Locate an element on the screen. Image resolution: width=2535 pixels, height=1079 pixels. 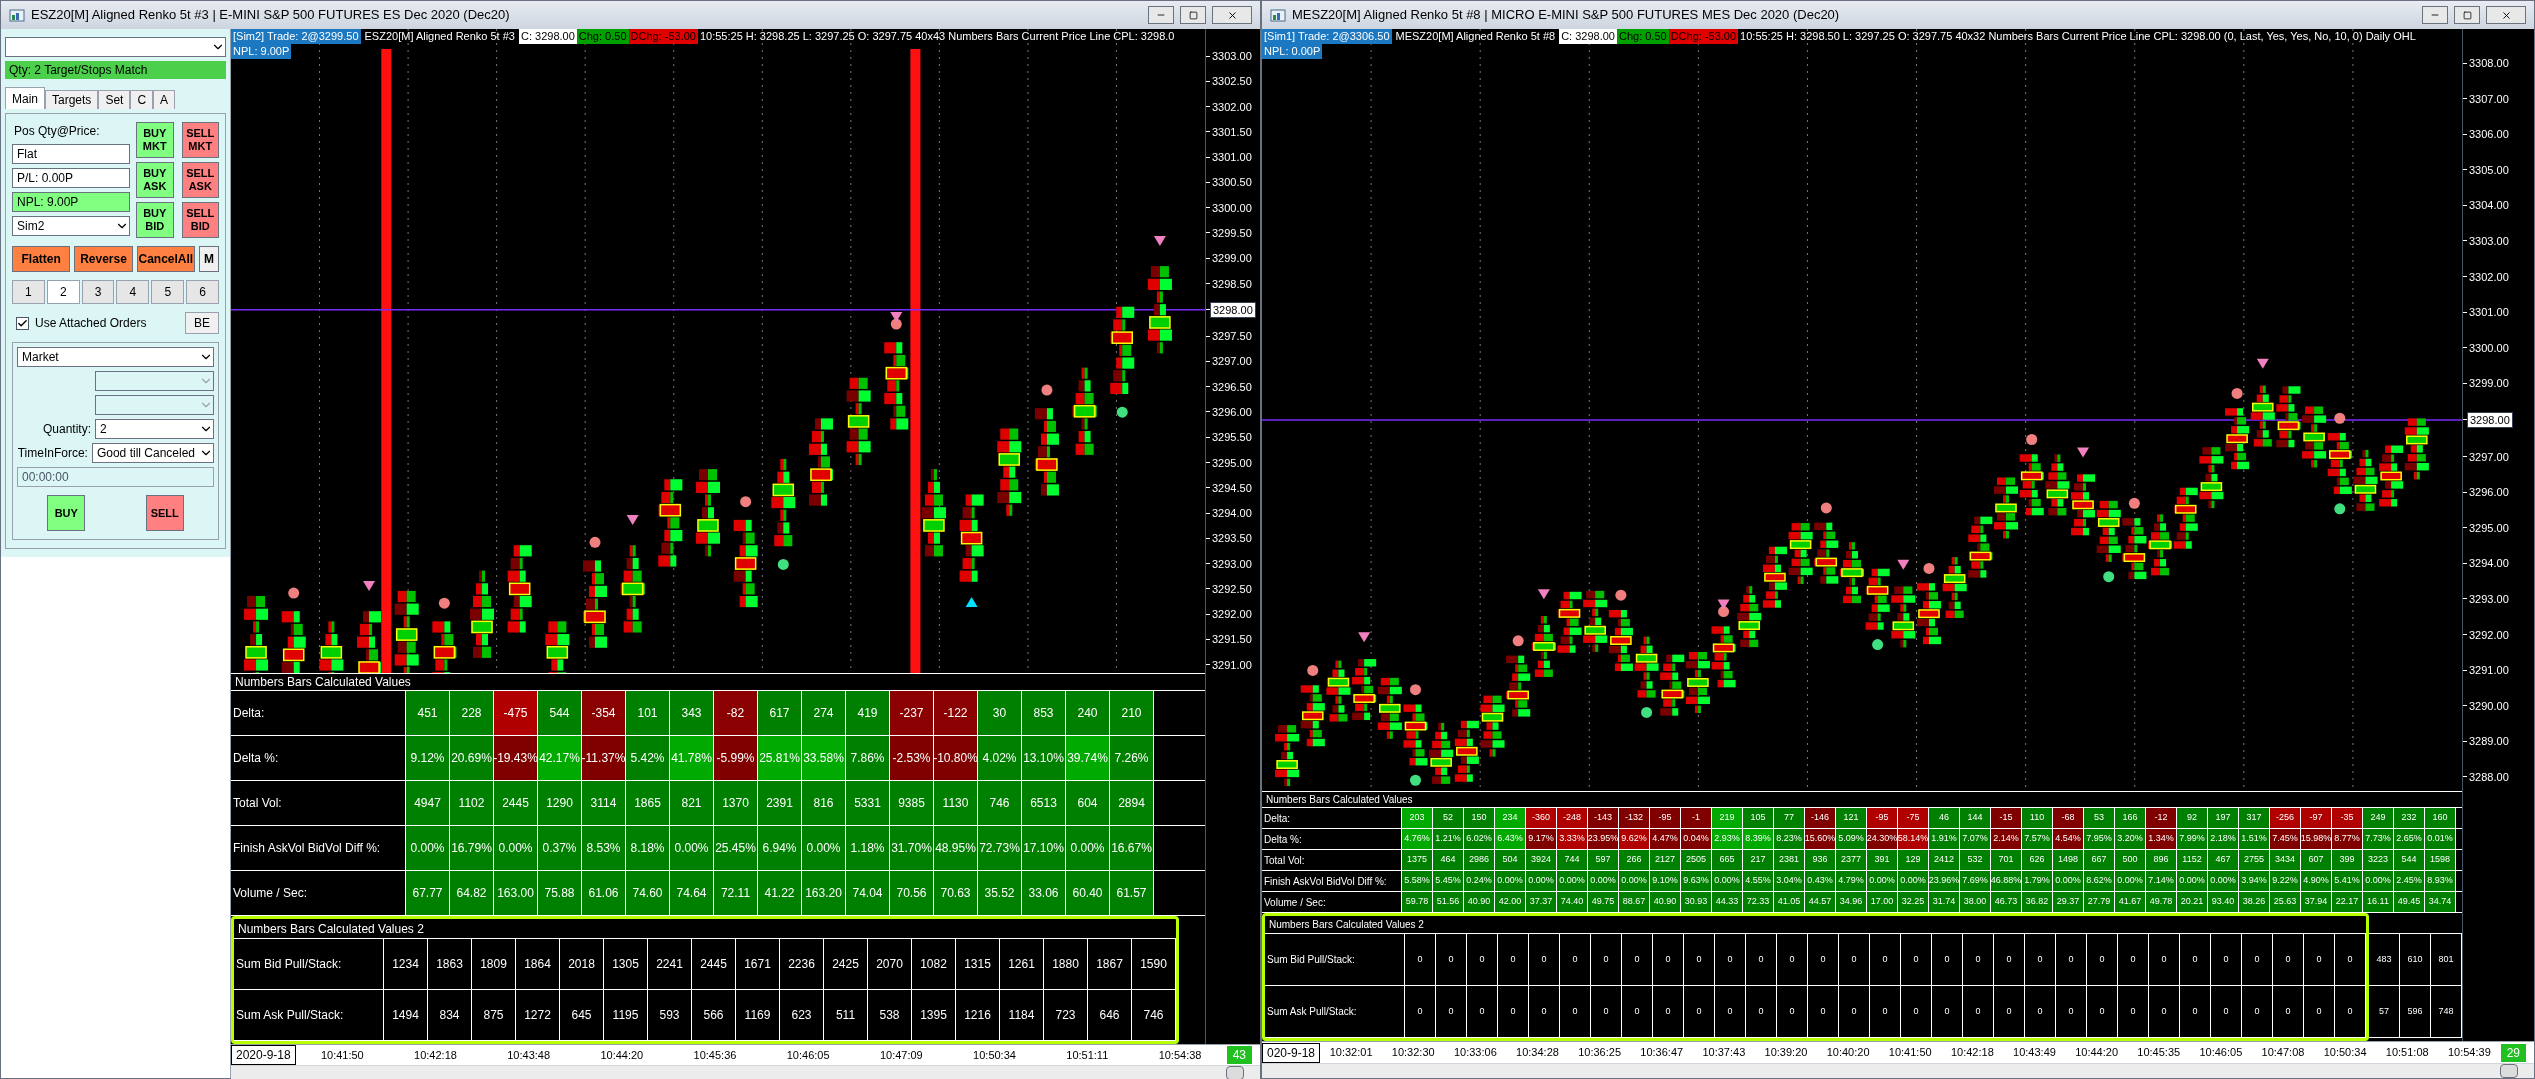
quantity-dropdown: 2 is located at coordinates (154, 429).